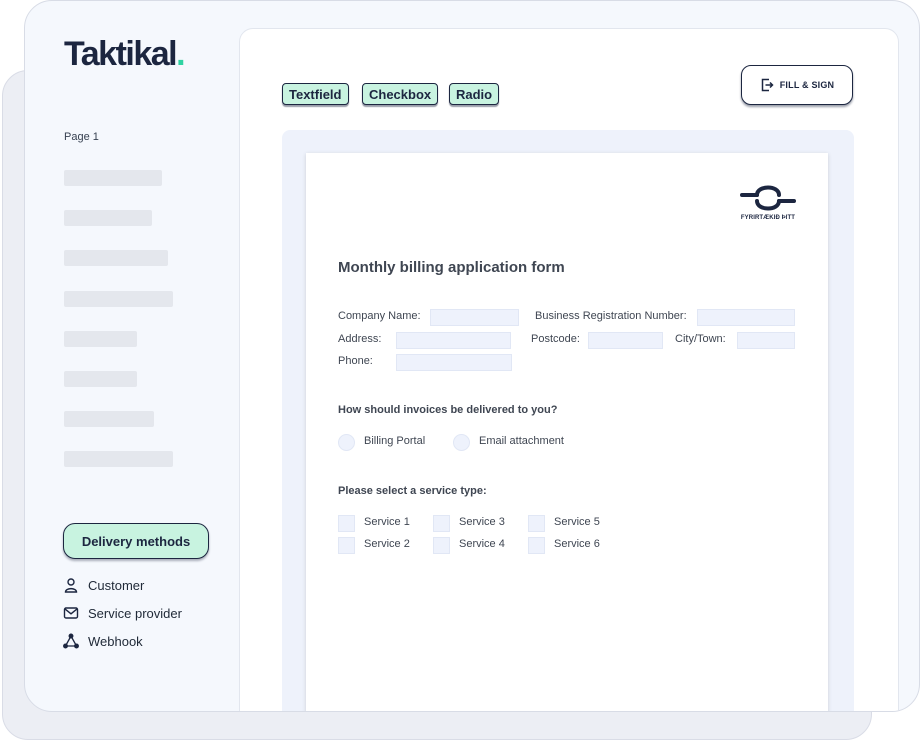  Describe the element at coordinates (387, 522) in the screenshot. I see `checkbox-label: Service 1` at that location.